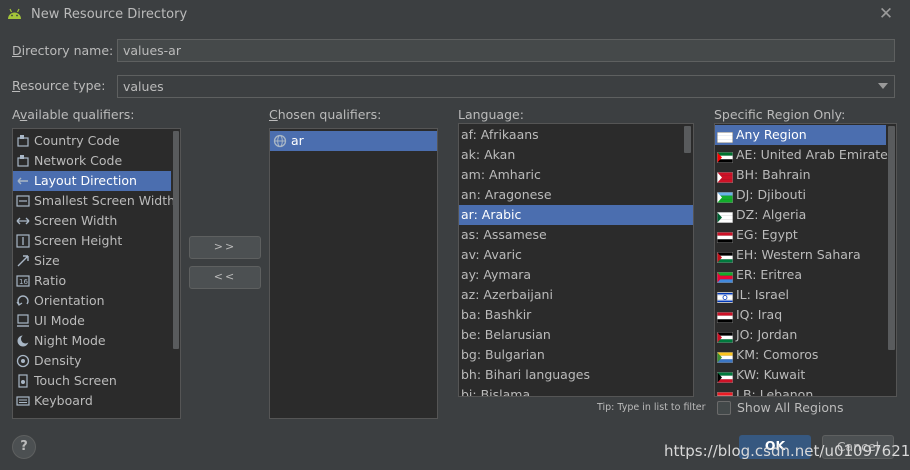 The height and width of the screenshot is (470, 910). What do you see at coordinates (23, 361) in the screenshot?
I see `density-icon` at bounding box center [23, 361].